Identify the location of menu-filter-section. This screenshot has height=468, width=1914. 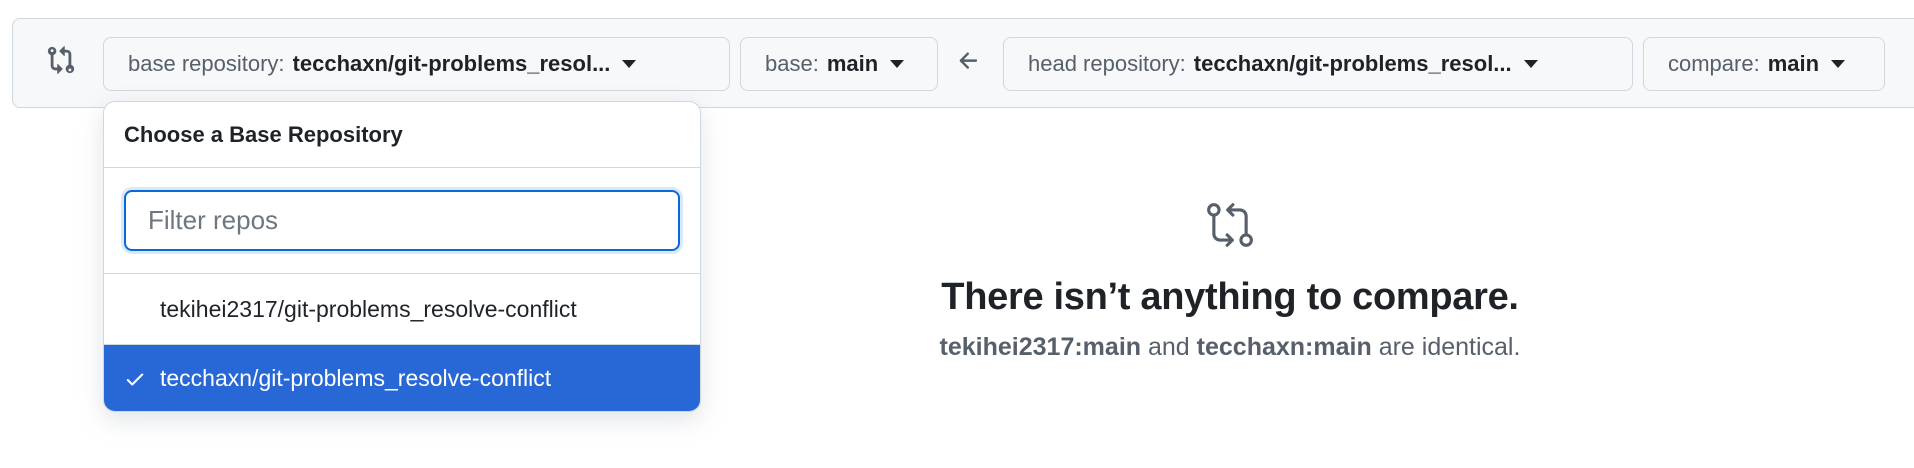
(402, 221).